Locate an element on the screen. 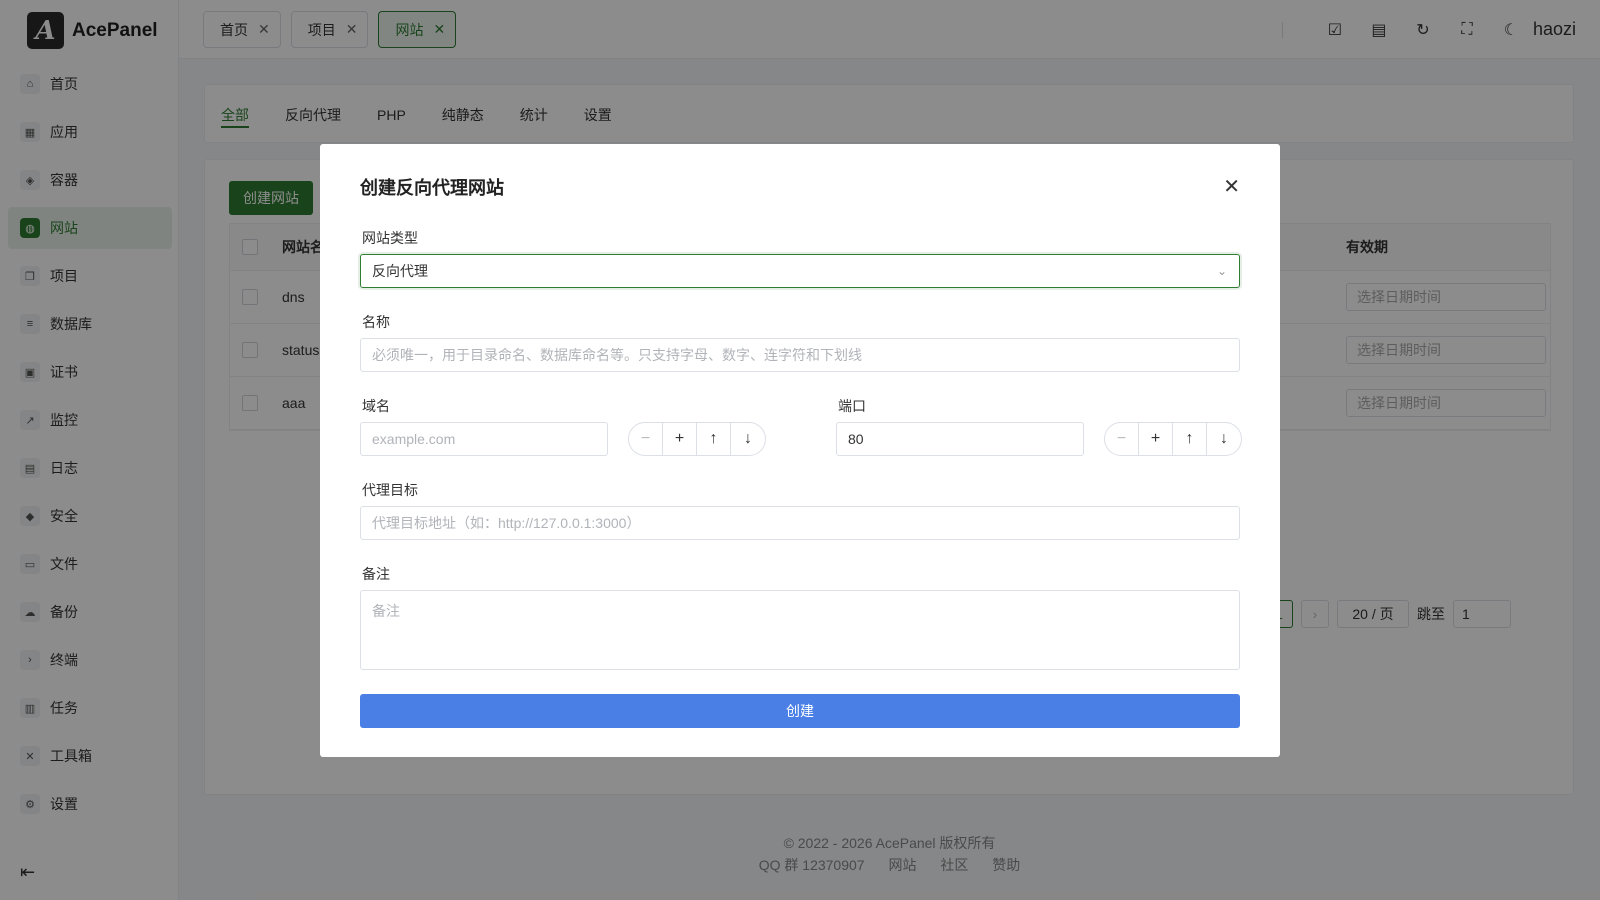  port-label: 端口 is located at coordinates (852, 406).